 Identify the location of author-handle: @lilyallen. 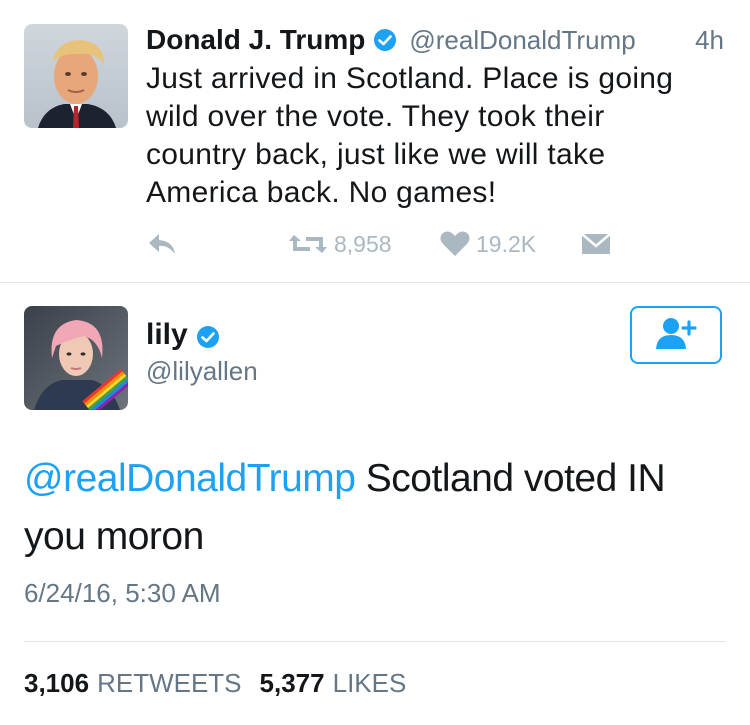
(202, 371).